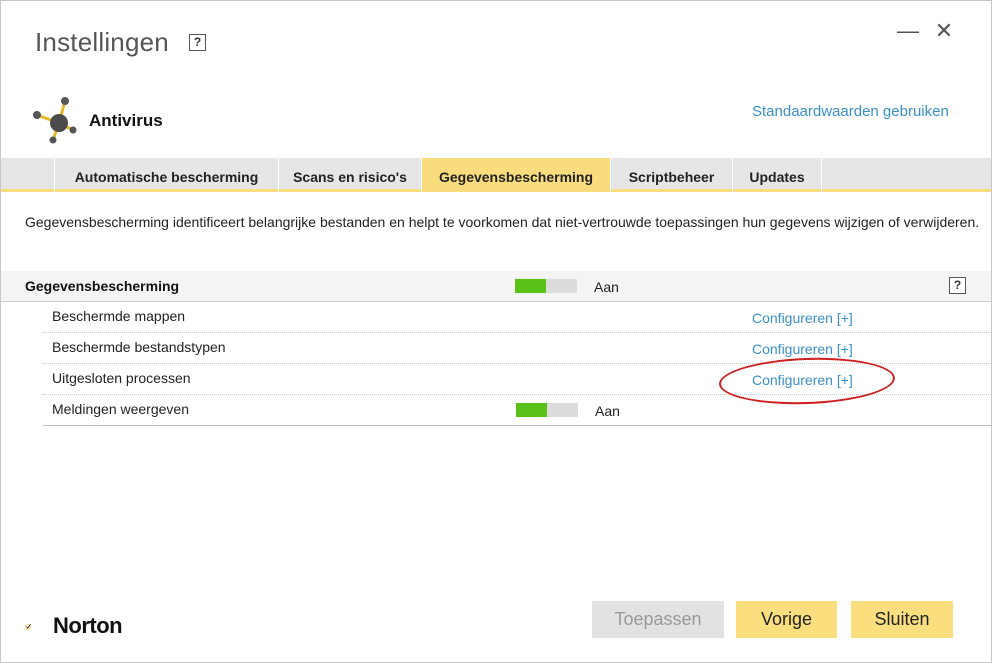  I want to click on notifications-state: Aan, so click(607, 411).